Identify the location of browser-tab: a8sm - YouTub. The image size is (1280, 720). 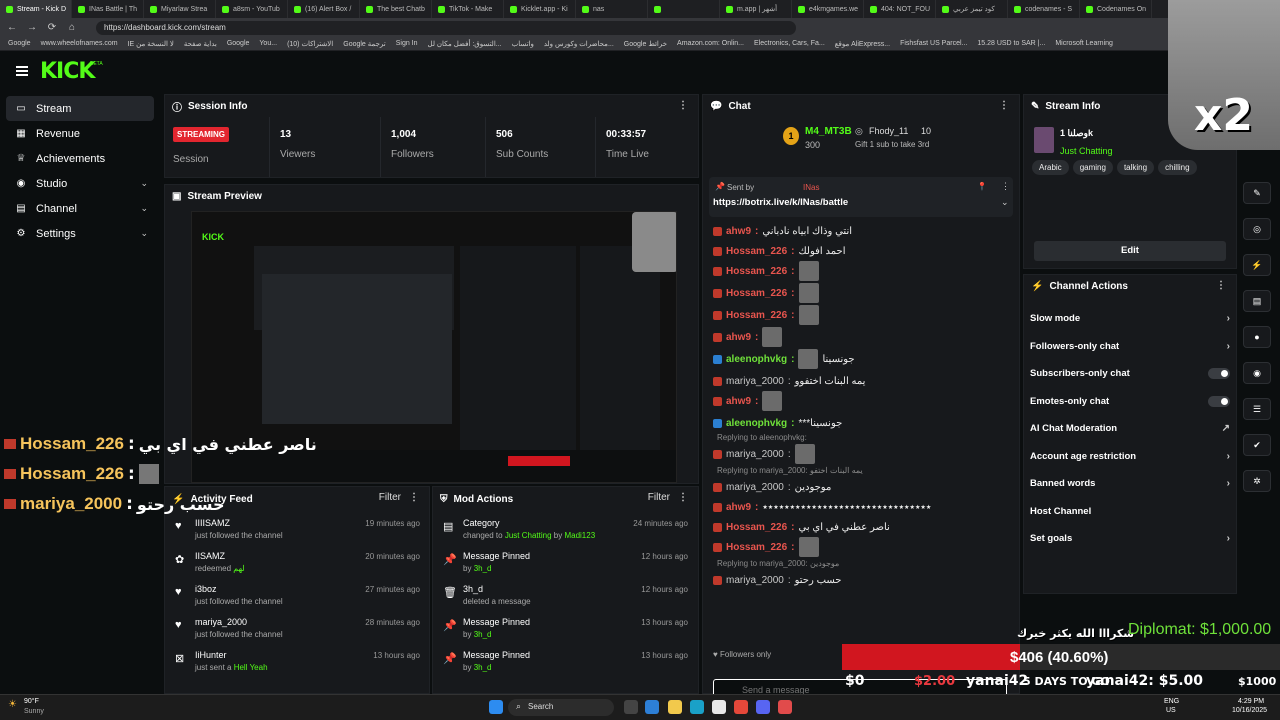
(252, 9).